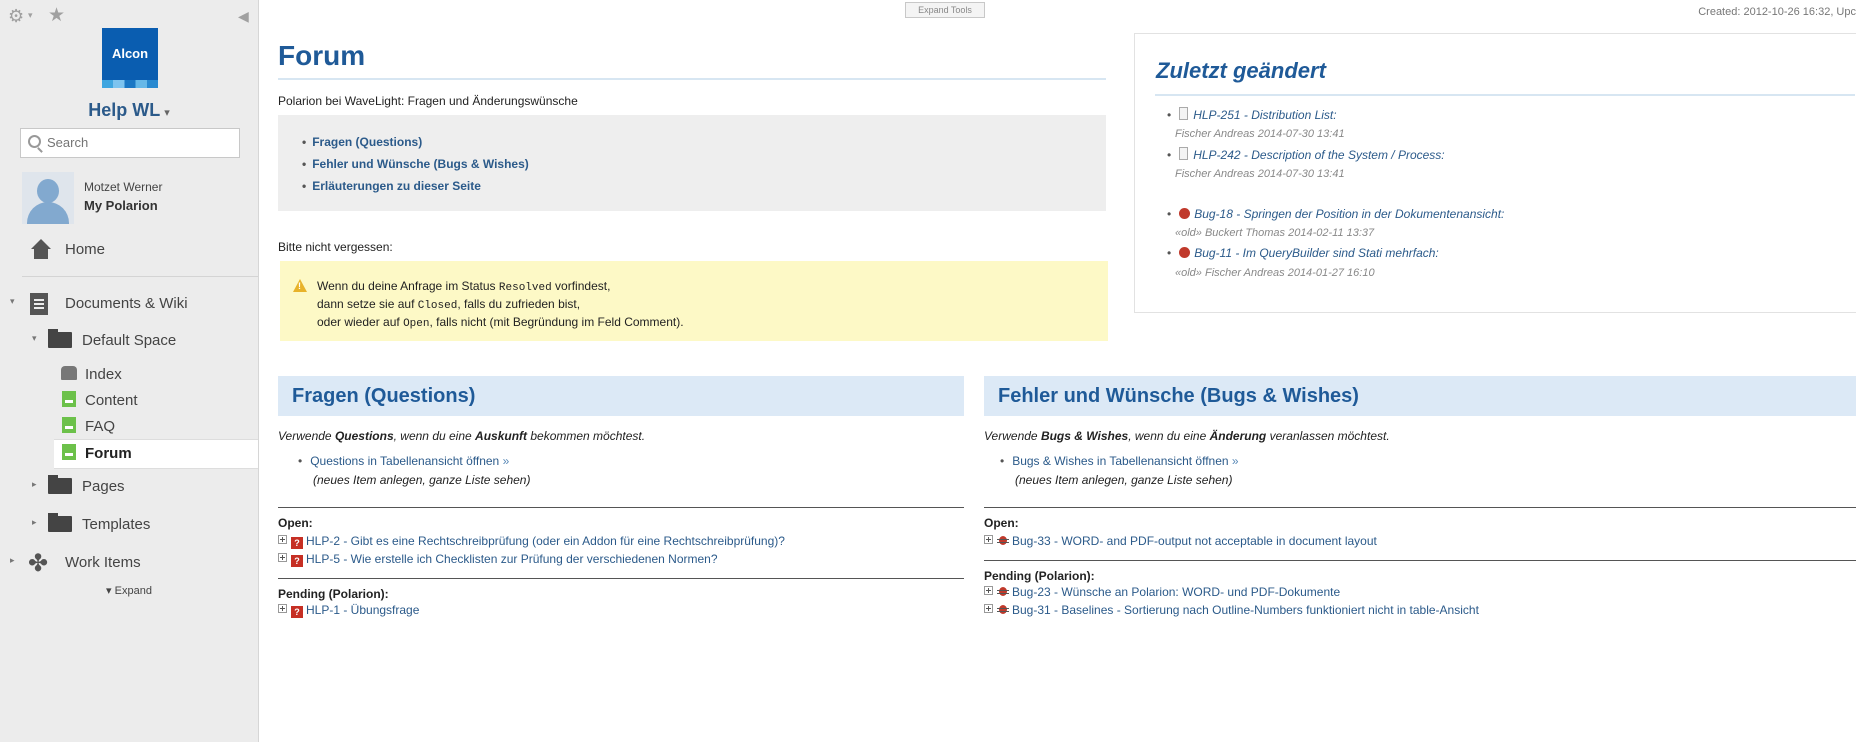 Image resolution: width=1856 pixels, height=742 pixels. What do you see at coordinates (129, 563) in the screenshot?
I see `nav-work-items: ▸ ✤ Work Items` at bounding box center [129, 563].